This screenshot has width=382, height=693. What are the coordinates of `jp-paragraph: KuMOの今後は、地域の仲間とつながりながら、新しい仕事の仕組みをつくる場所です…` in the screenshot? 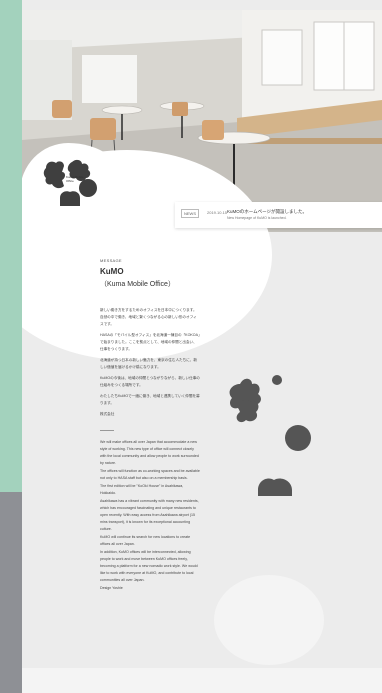 It's located at (150, 381).